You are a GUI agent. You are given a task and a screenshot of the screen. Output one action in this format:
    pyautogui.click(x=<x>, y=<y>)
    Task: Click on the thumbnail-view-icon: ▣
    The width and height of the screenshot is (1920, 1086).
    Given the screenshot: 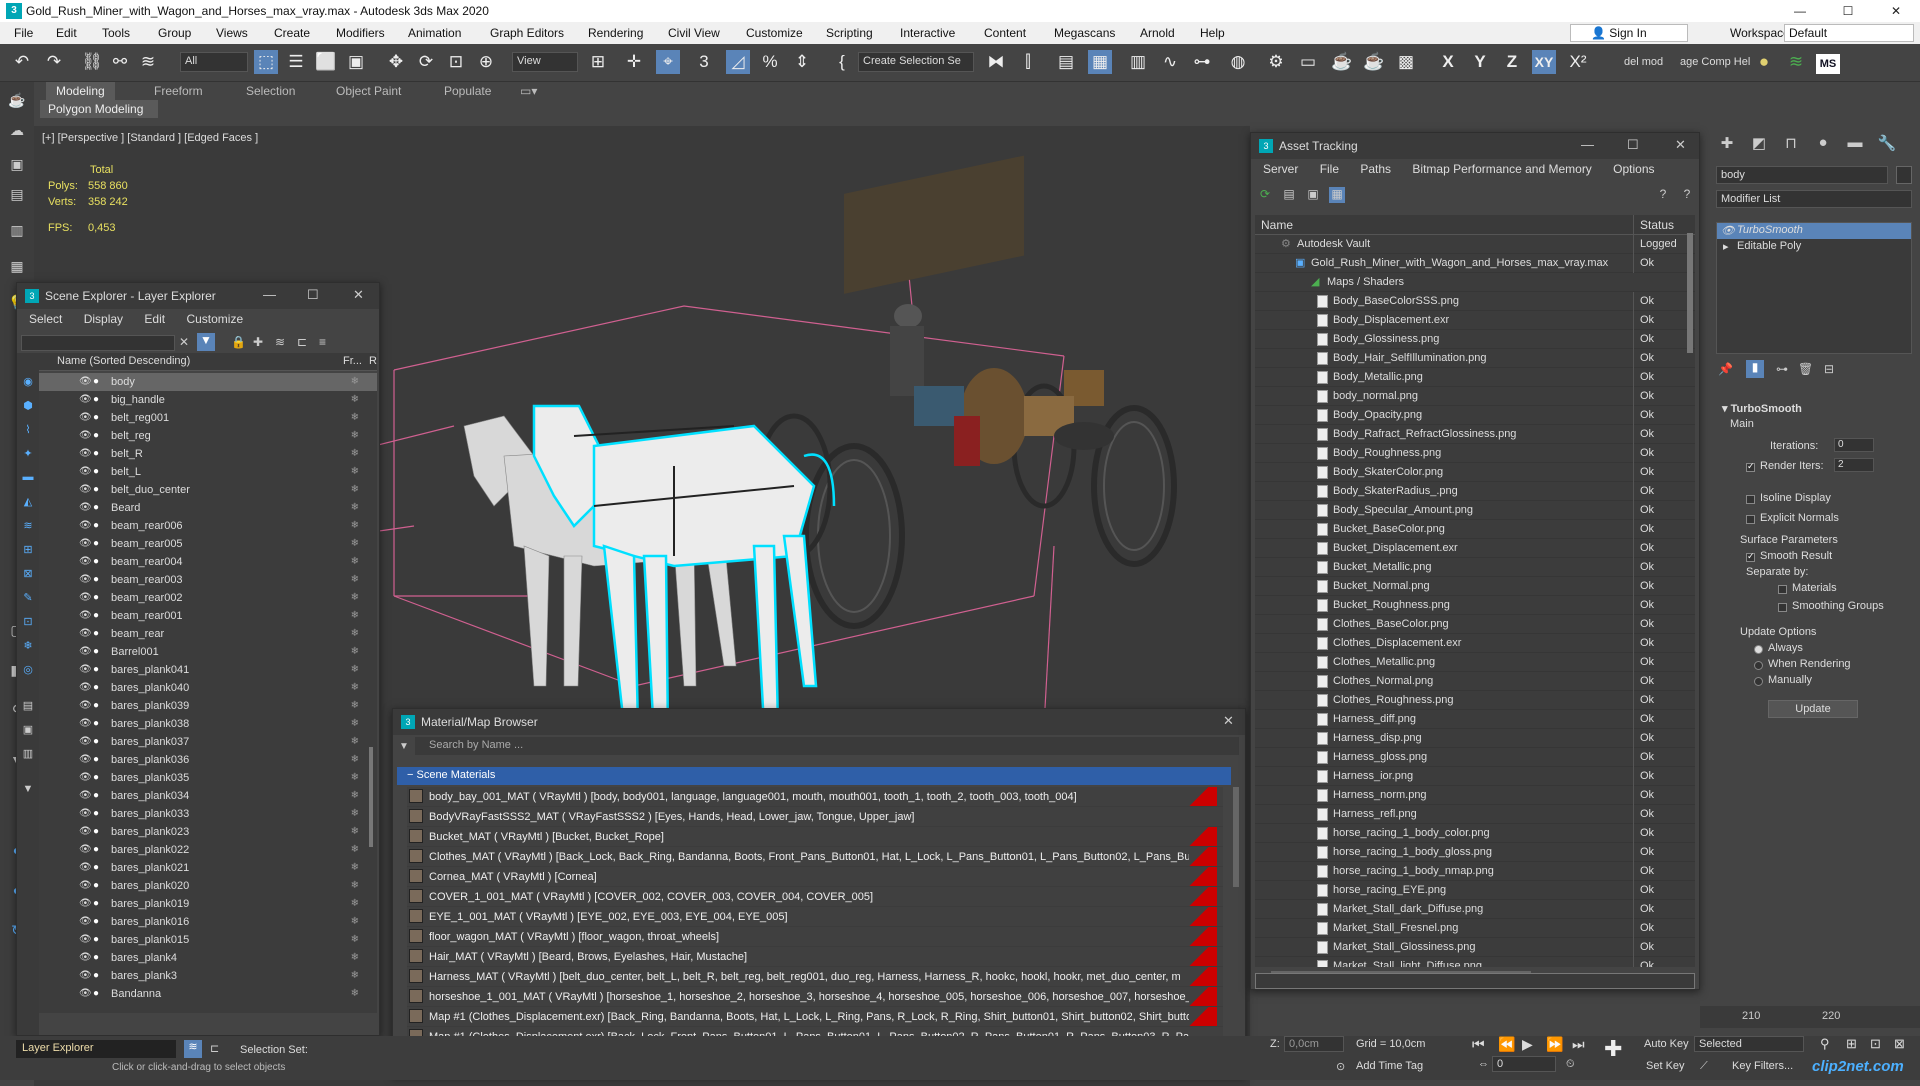 What is the action you would take?
    pyautogui.click(x=1313, y=195)
    